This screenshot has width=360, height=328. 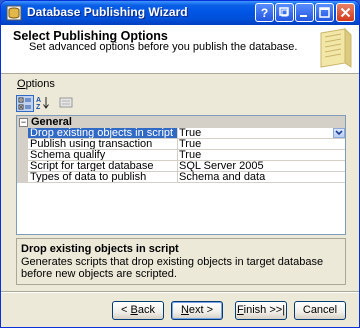 I want to click on help-icon: ?, so click(x=264, y=13).